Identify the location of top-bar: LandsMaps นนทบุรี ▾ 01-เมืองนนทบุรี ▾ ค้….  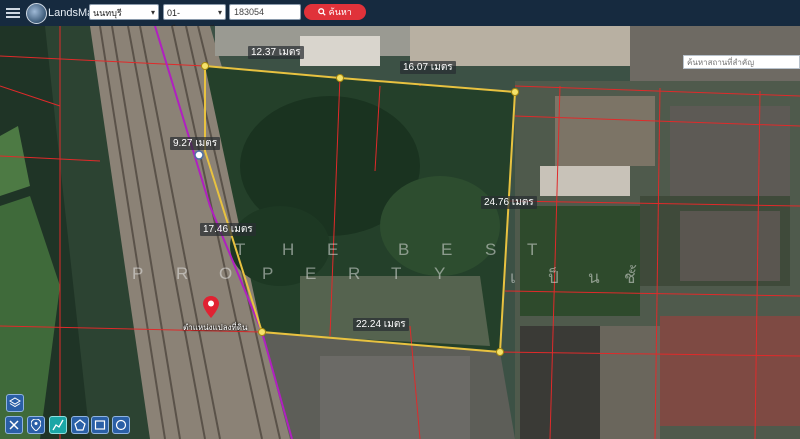
(400, 17).